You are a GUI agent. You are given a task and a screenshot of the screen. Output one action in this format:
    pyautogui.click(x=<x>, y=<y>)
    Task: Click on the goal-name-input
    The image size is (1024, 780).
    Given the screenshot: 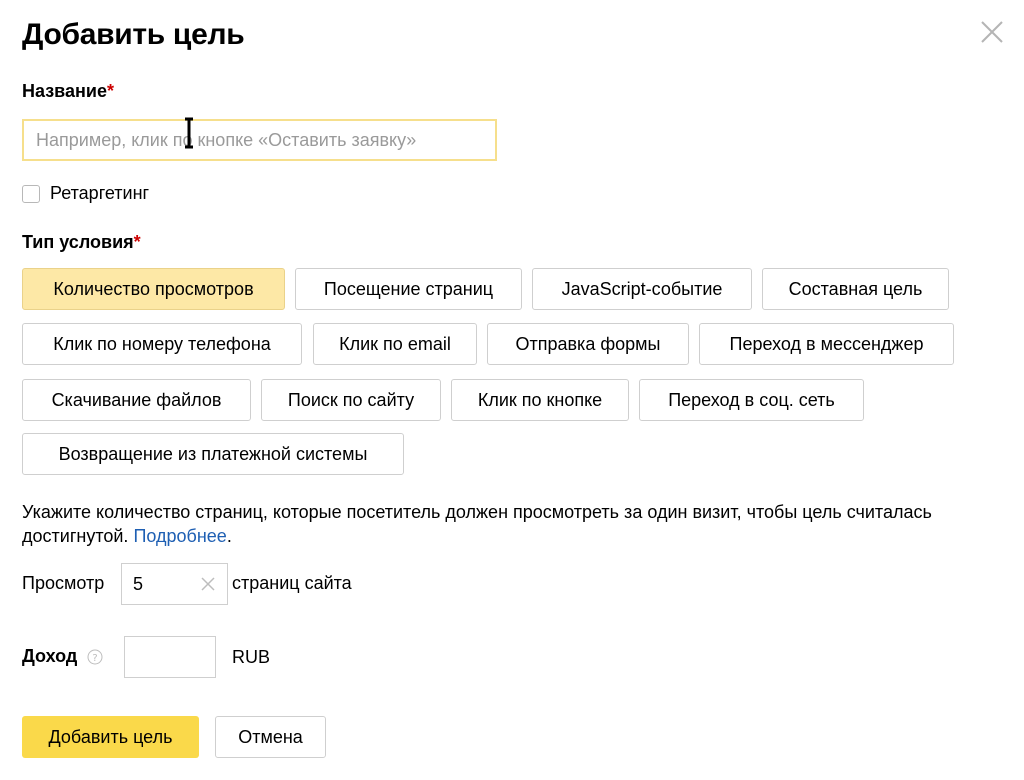 What is the action you would take?
    pyautogui.click(x=259, y=140)
    